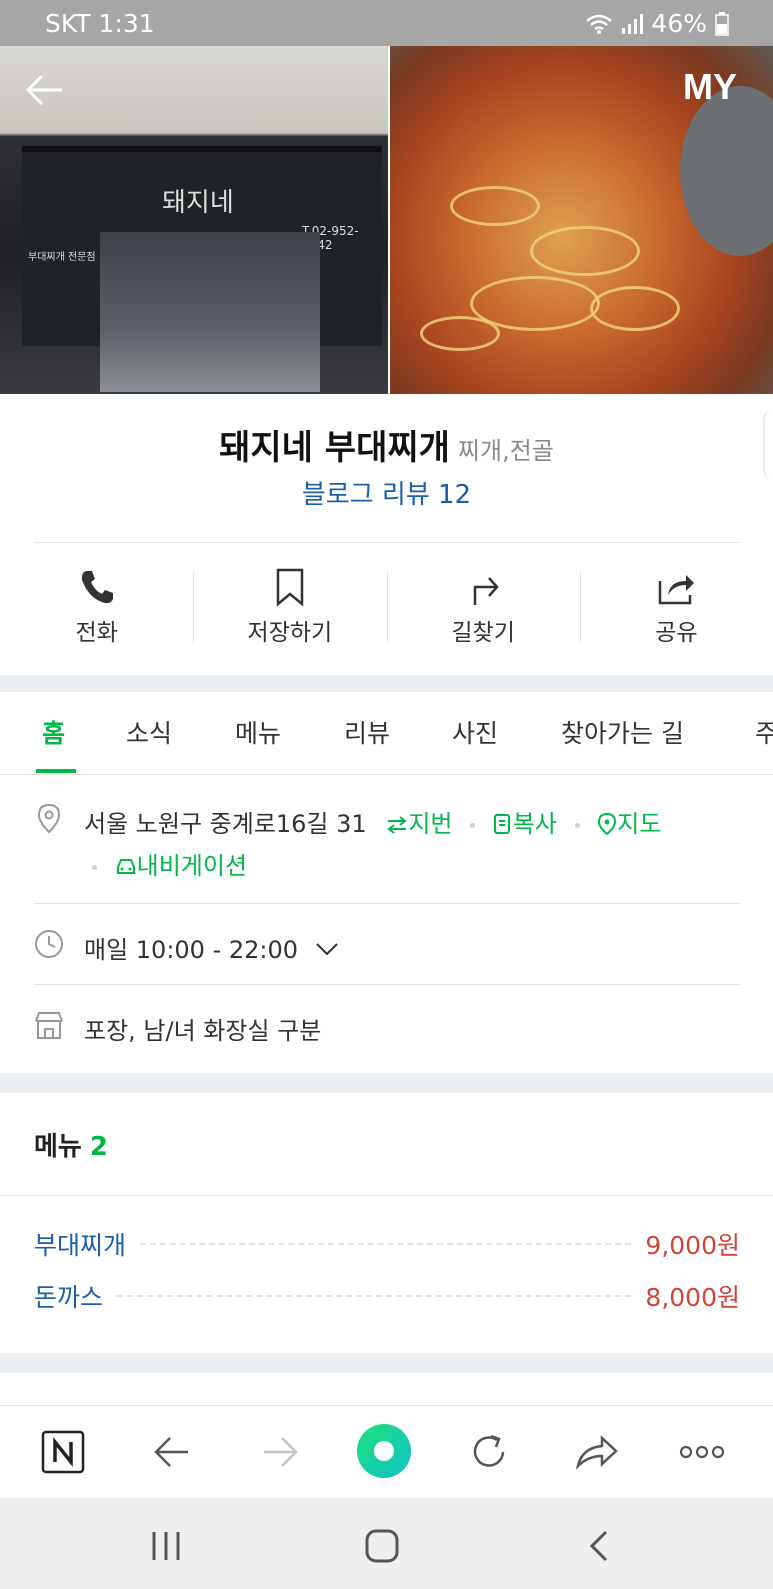  Describe the element at coordinates (397, 825) in the screenshot. I see `swap-icon` at that location.